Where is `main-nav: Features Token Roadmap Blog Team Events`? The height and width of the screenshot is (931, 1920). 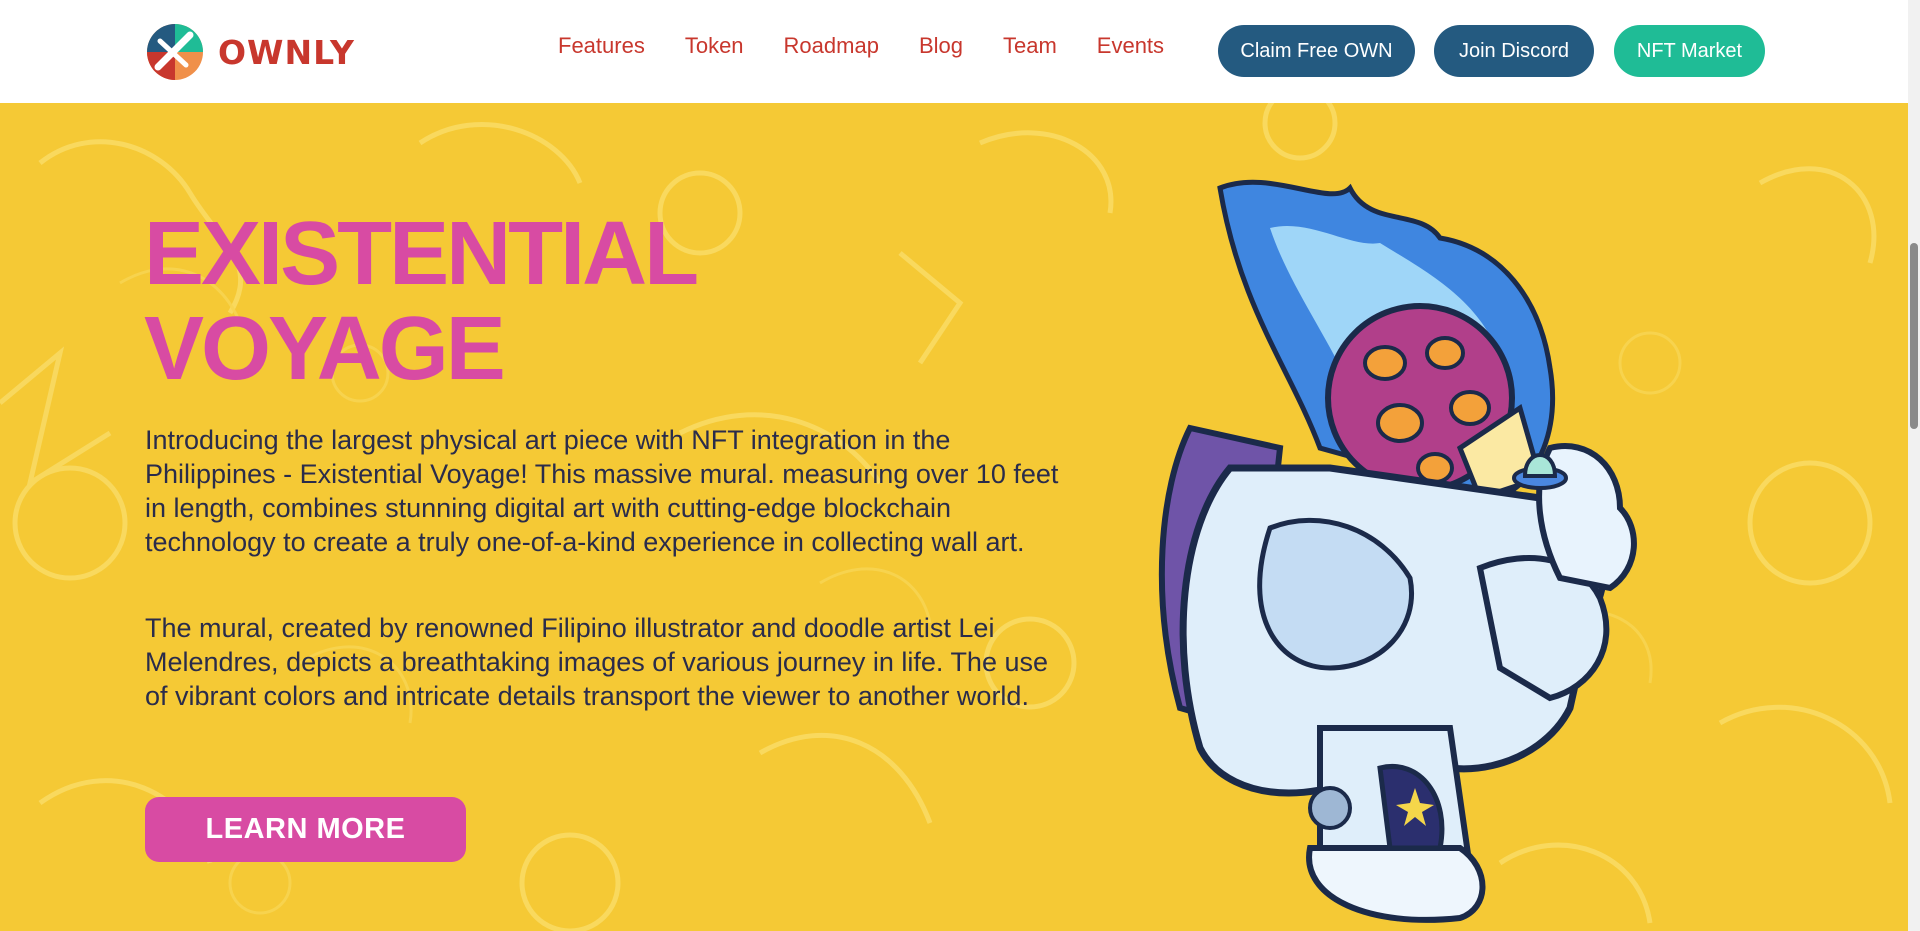
main-nav: Features Token Roadmap Blog Team Events is located at coordinates (861, 46).